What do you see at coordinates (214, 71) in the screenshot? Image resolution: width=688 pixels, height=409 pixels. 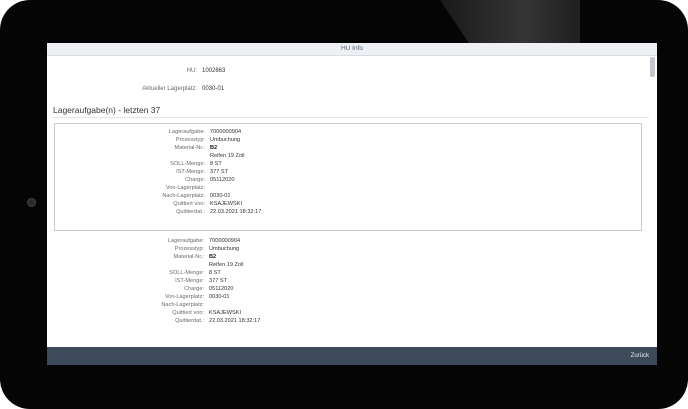 I see `hu-value: 1002663` at bounding box center [214, 71].